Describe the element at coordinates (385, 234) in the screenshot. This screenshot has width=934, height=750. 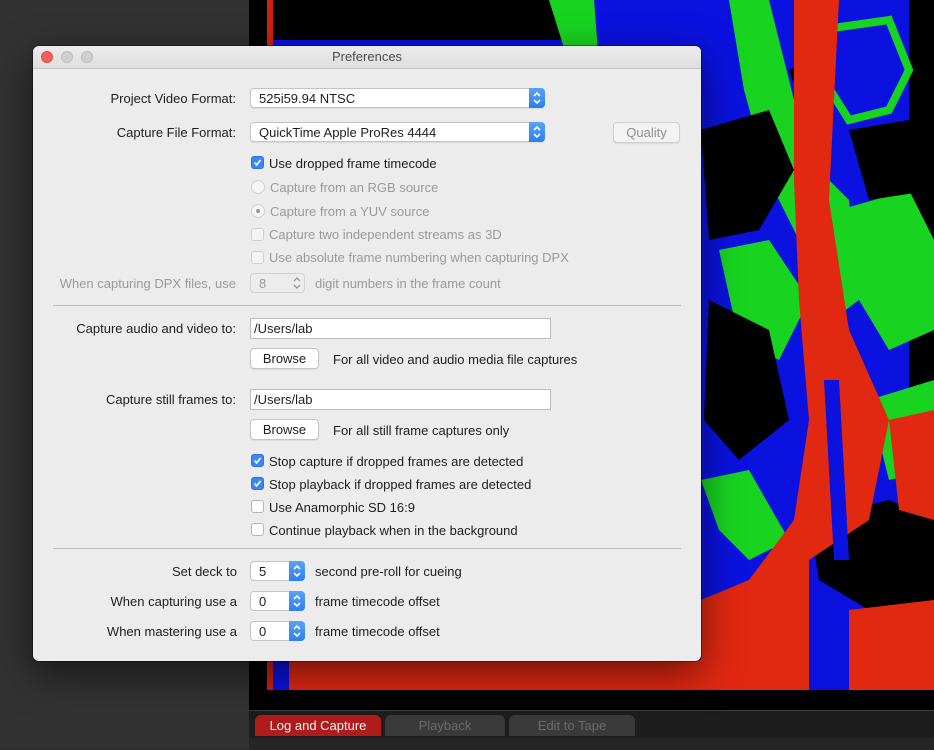
I see `streams-3d-label: Capture two independent streams as 3D` at that location.